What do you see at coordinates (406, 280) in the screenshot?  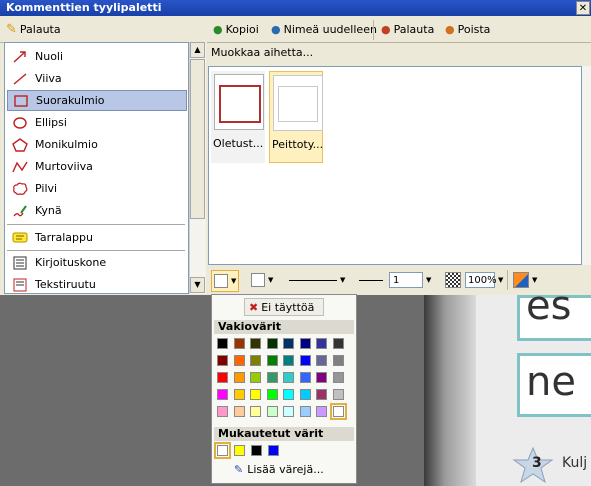 I see `line-width-input: 1` at bounding box center [406, 280].